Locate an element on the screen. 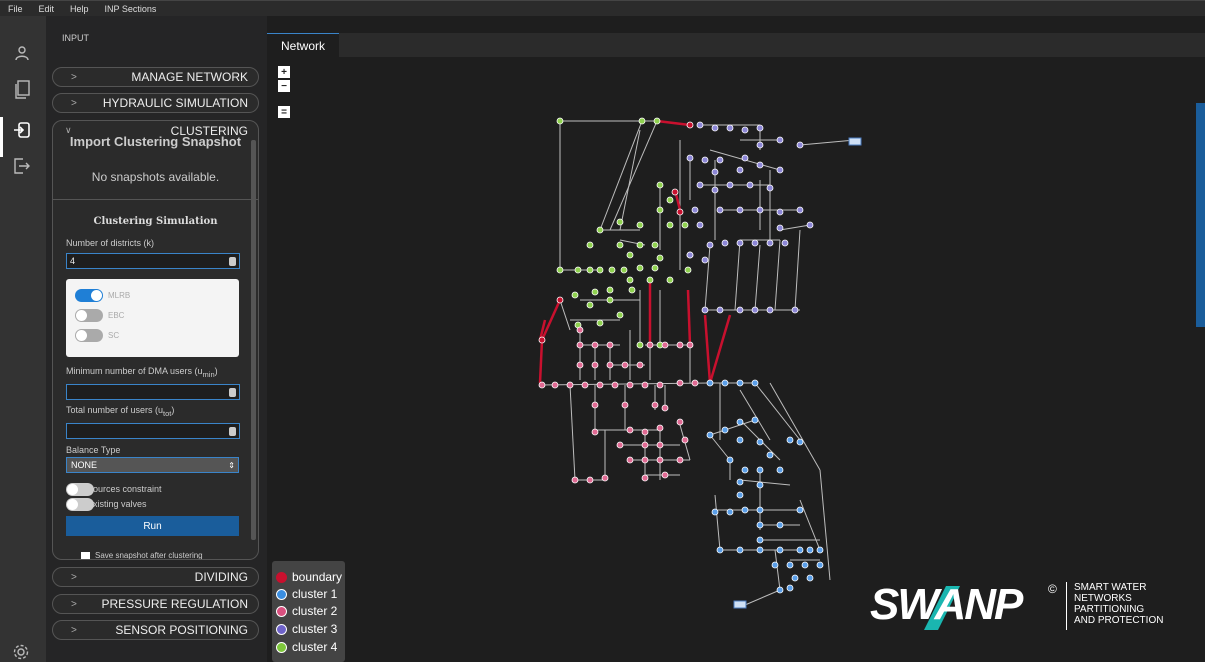 The height and width of the screenshot is (662, 1205). section-hydraulic-simulation: > HYDRAULIC SIMULATION is located at coordinates (155, 103).